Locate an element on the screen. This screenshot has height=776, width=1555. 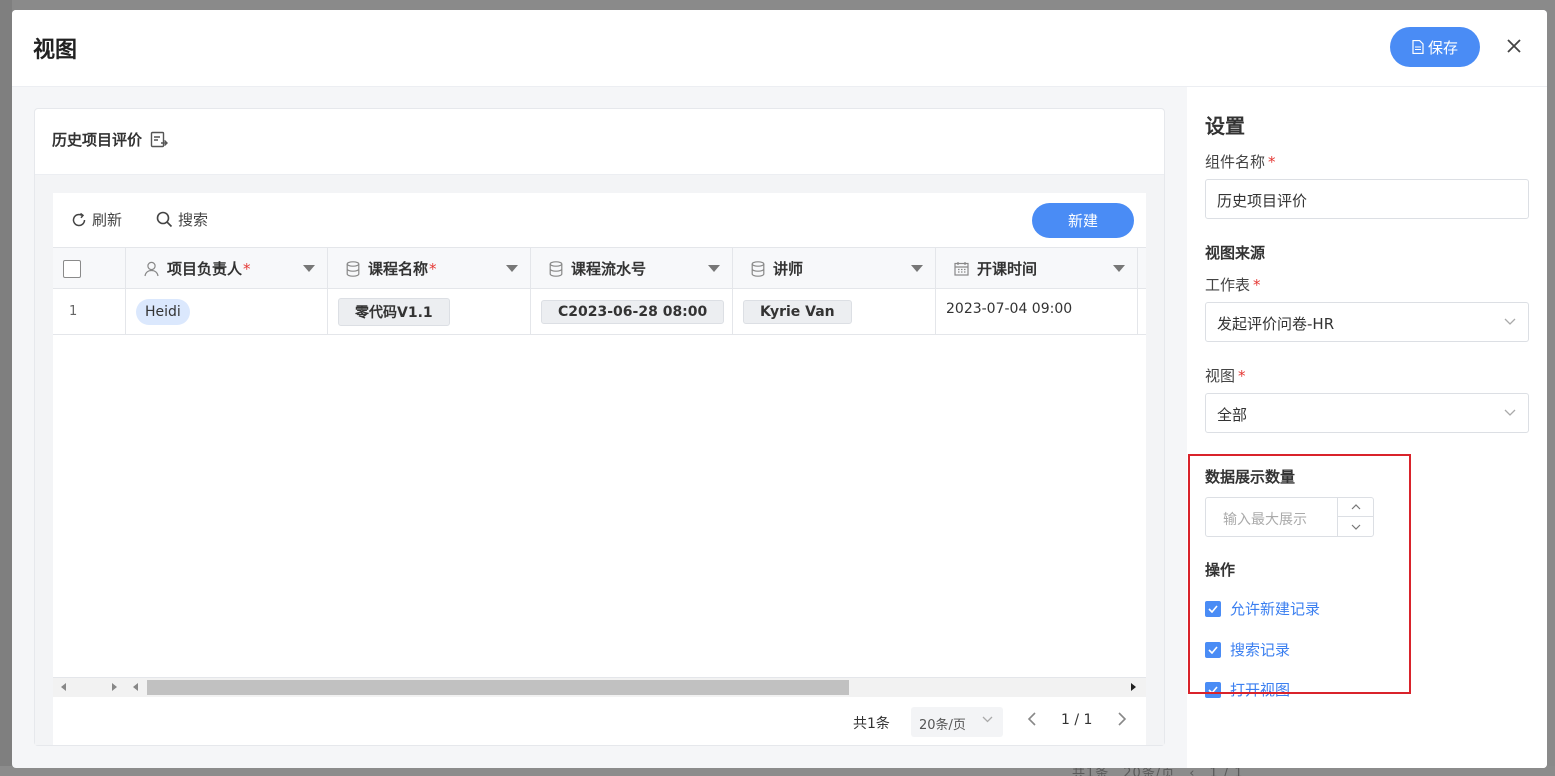
relation-chip: 零代码V1.1 is located at coordinates (394, 311).